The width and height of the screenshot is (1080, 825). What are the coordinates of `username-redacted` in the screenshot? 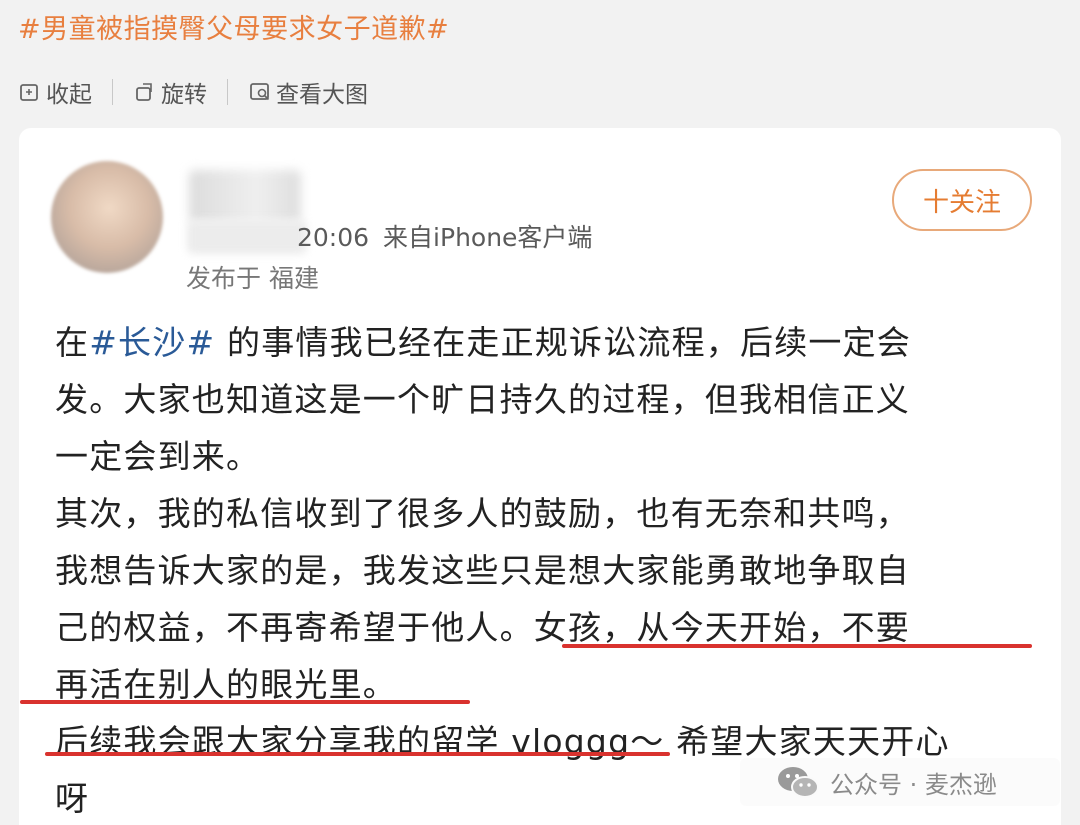 It's located at (245, 196).